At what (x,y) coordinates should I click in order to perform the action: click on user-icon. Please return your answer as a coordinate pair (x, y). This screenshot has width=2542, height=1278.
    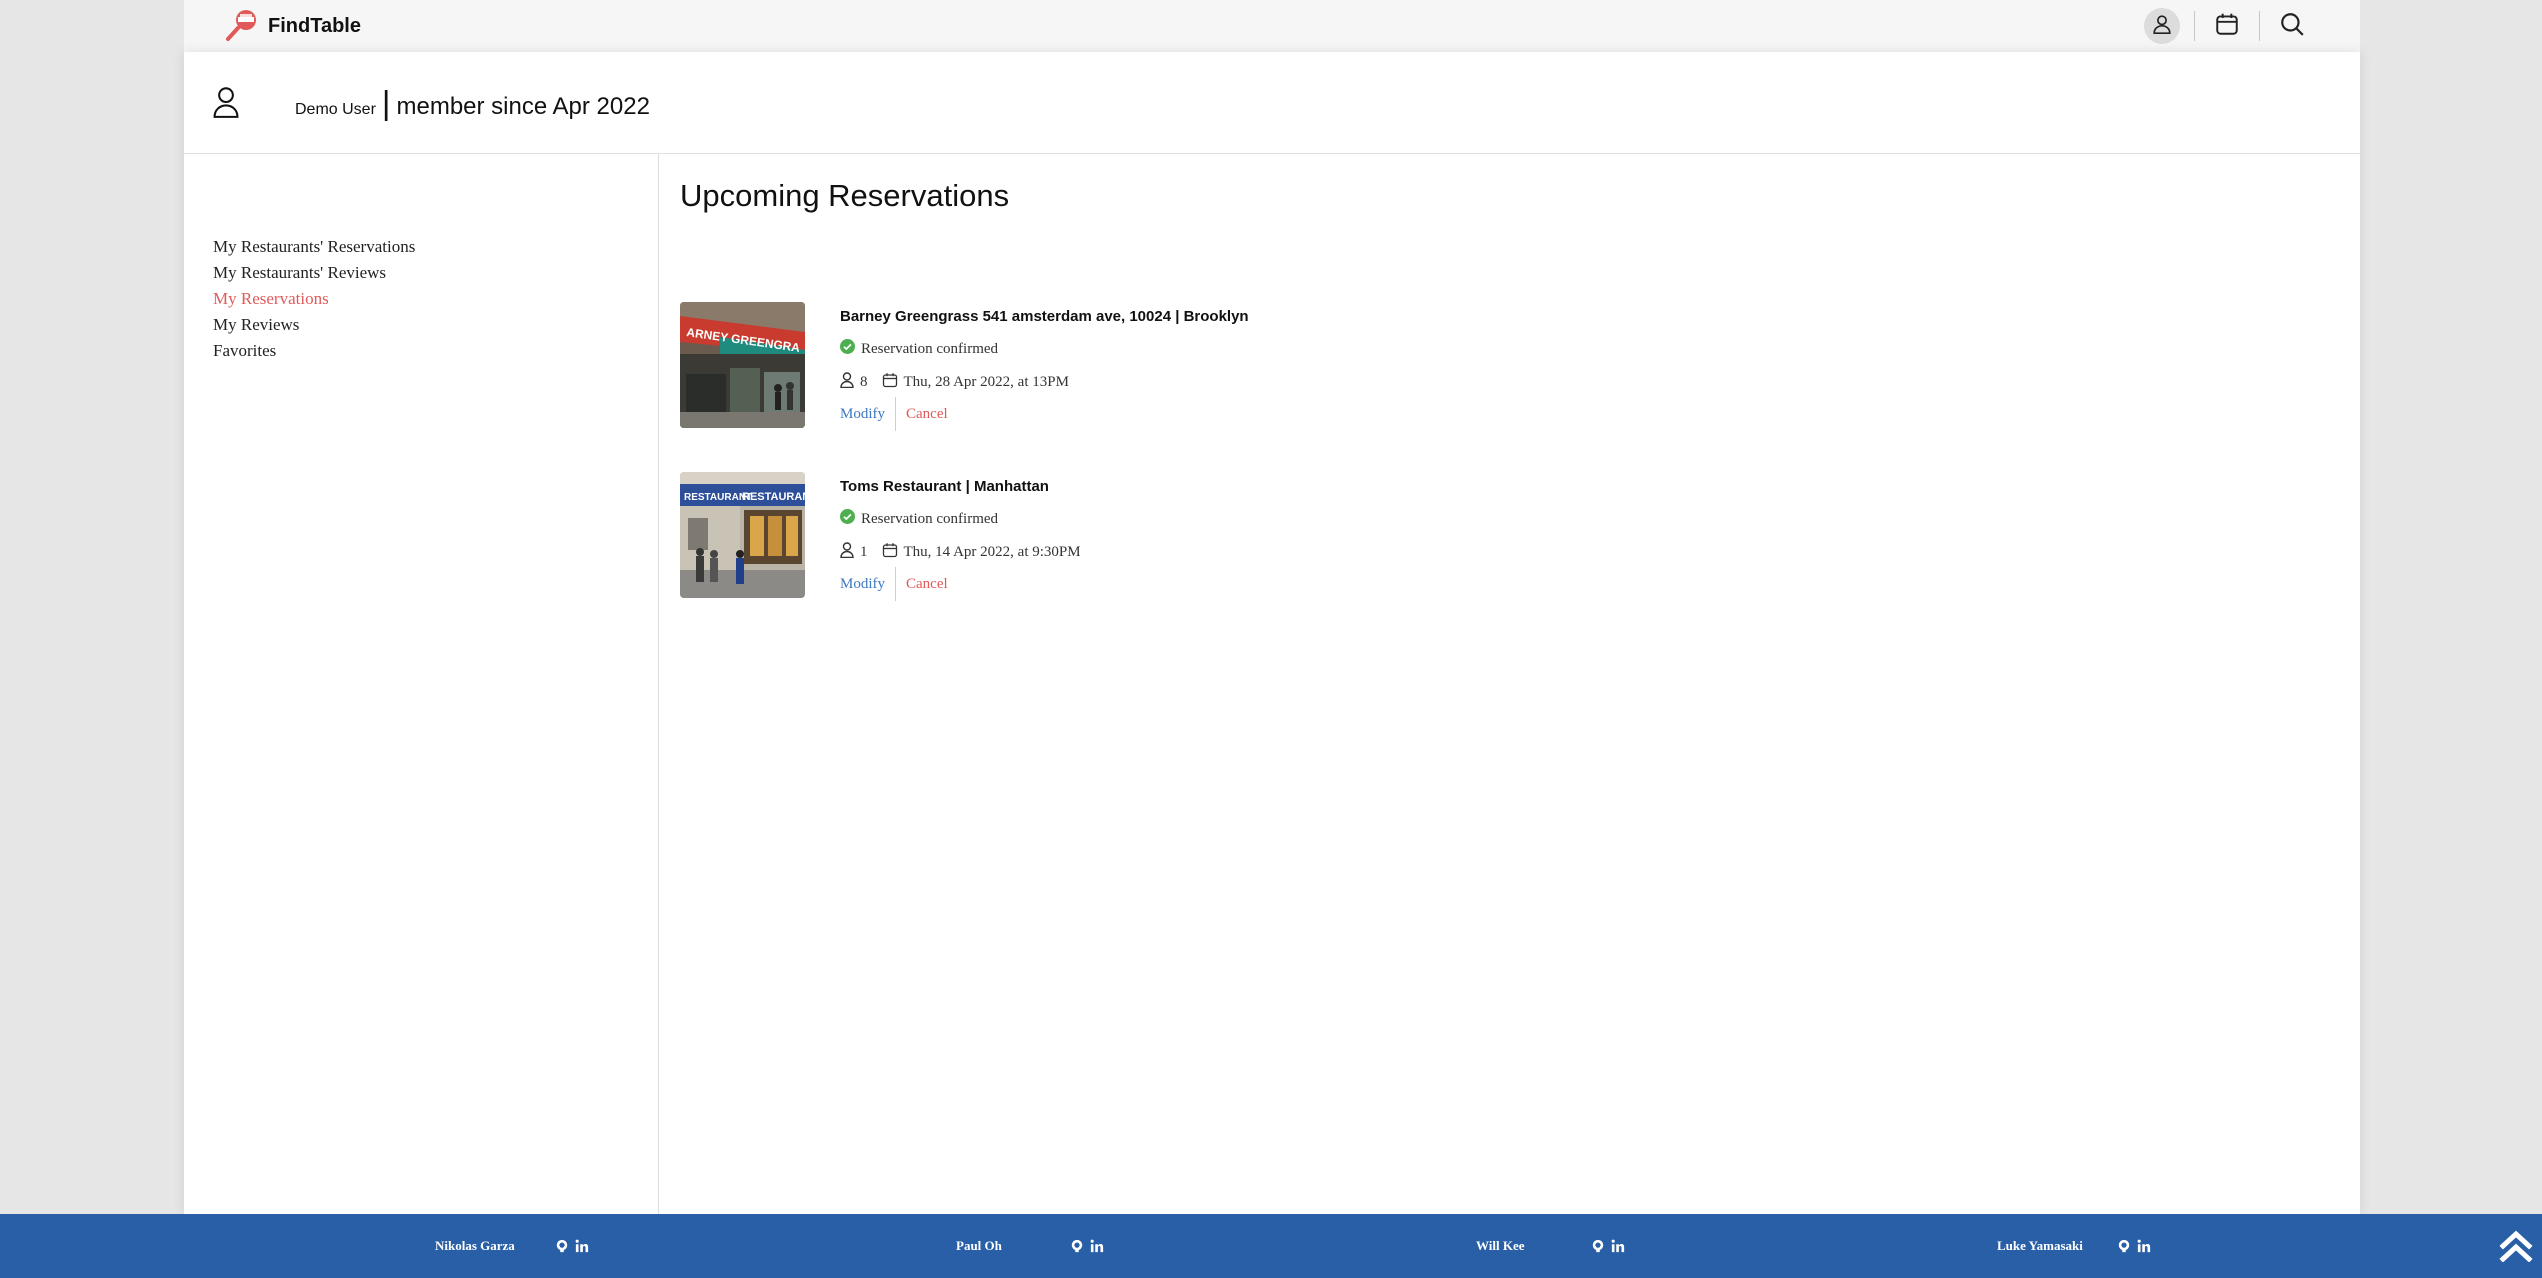
    Looking at the image, I should click on (2162, 26).